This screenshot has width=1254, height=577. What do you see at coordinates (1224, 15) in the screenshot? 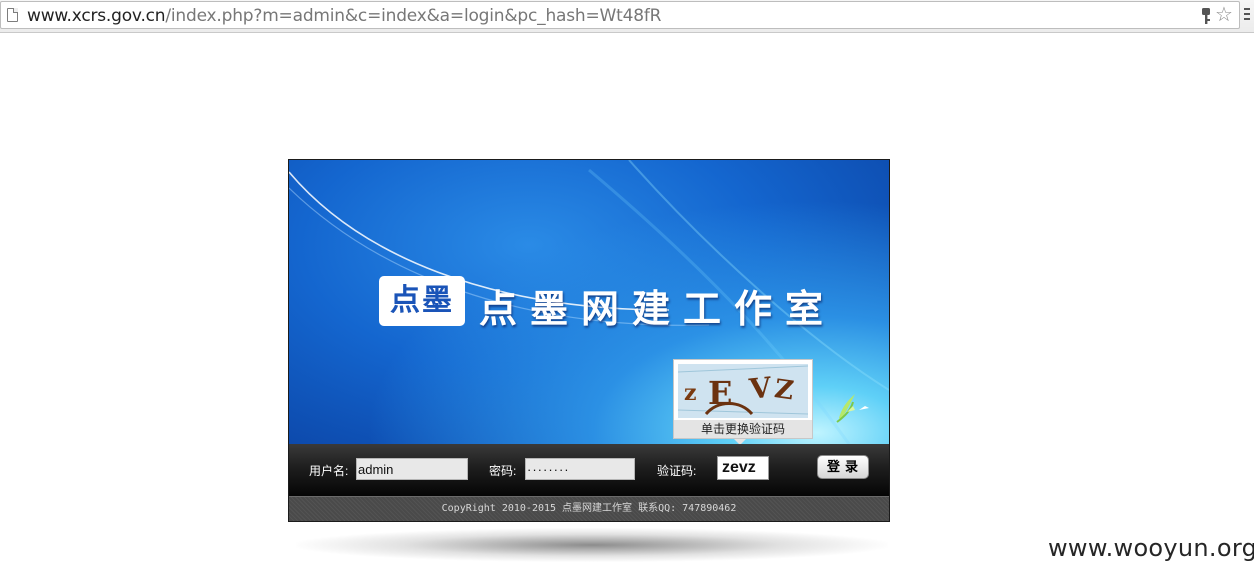
I see `star-icon: ☆` at bounding box center [1224, 15].